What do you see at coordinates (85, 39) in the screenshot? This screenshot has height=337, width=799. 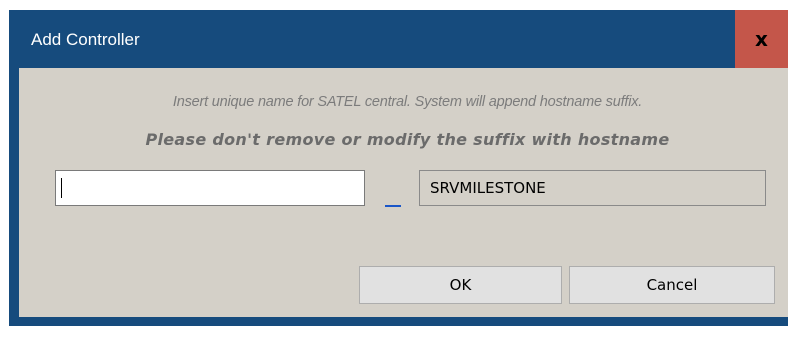 I see `window-title: Add Controller` at bounding box center [85, 39].